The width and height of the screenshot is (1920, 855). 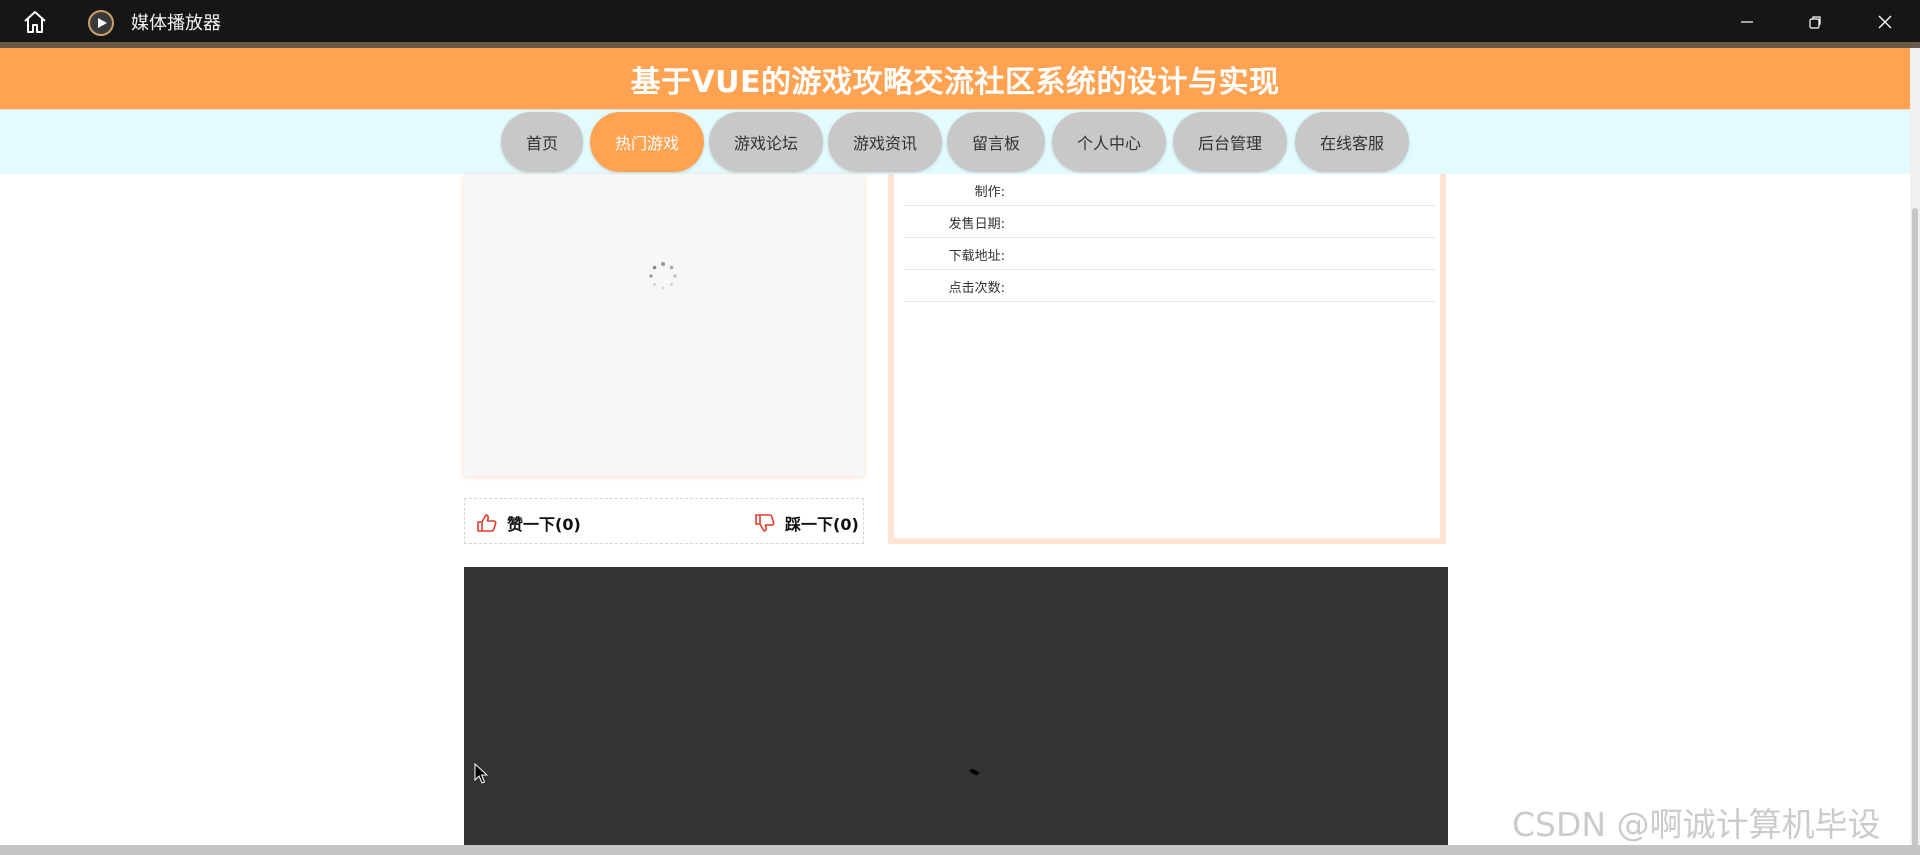 What do you see at coordinates (101, 23) in the screenshot?
I see `media-player-icon` at bounding box center [101, 23].